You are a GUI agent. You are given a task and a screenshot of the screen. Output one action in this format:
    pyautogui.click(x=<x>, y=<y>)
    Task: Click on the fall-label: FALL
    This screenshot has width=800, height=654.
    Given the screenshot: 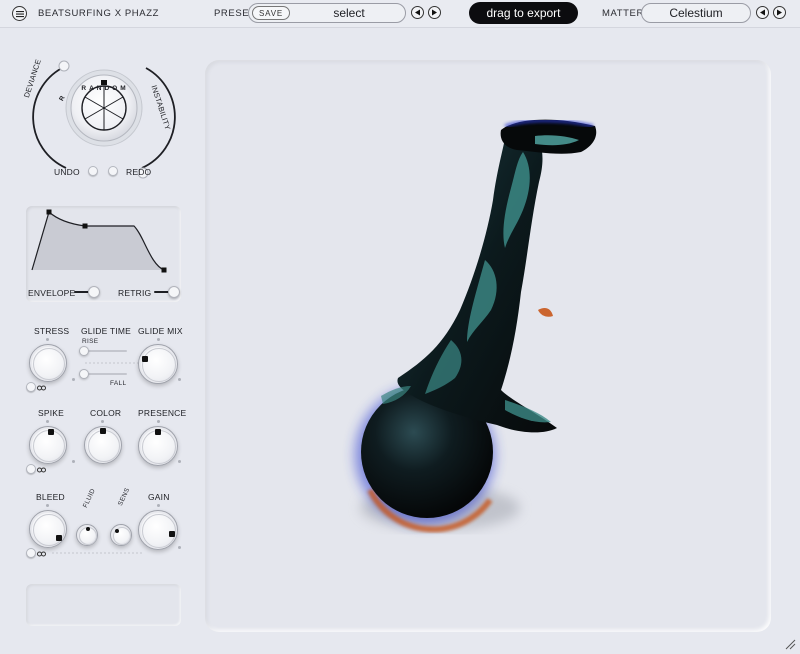 What is the action you would take?
    pyautogui.click(x=118, y=383)
    